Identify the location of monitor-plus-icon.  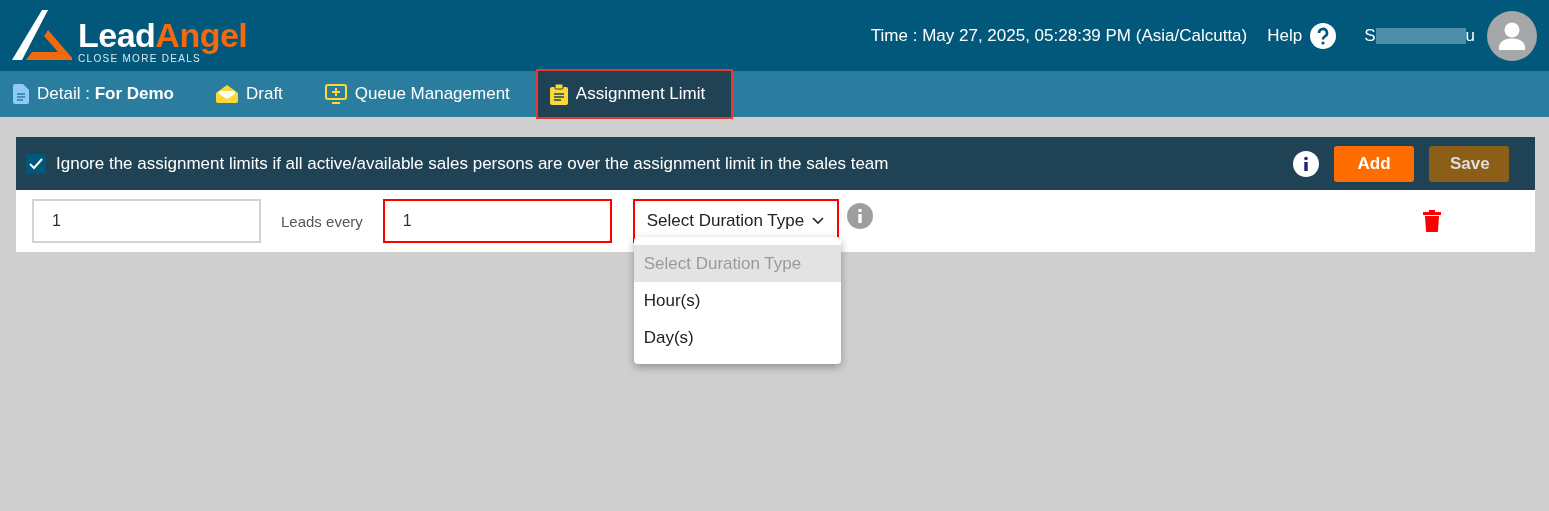
(335, 94).